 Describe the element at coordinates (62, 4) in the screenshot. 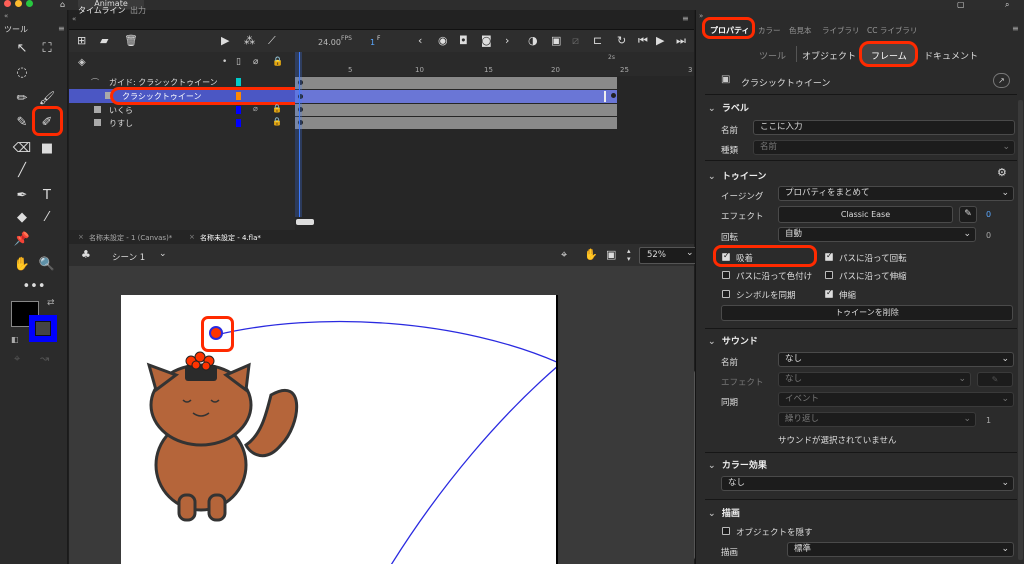

I see `home-icon: ⌂` at that location.